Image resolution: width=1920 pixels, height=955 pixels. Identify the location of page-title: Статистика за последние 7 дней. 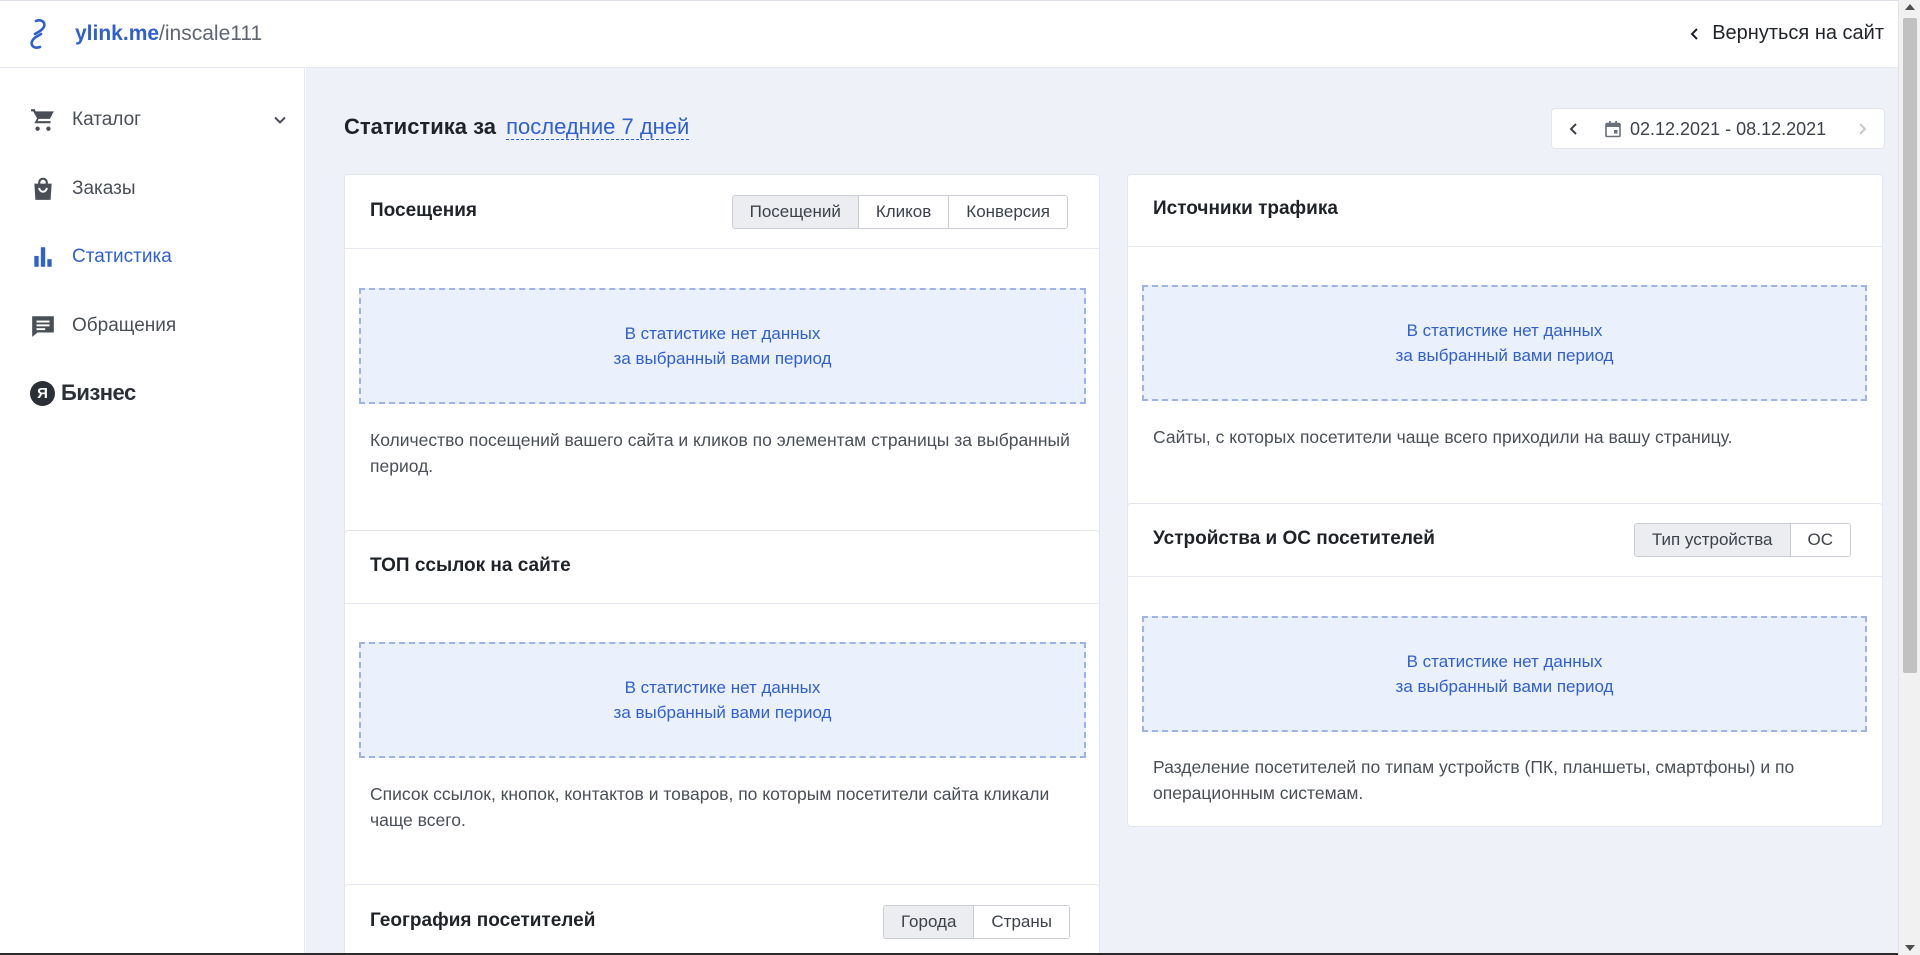
(517, 127).